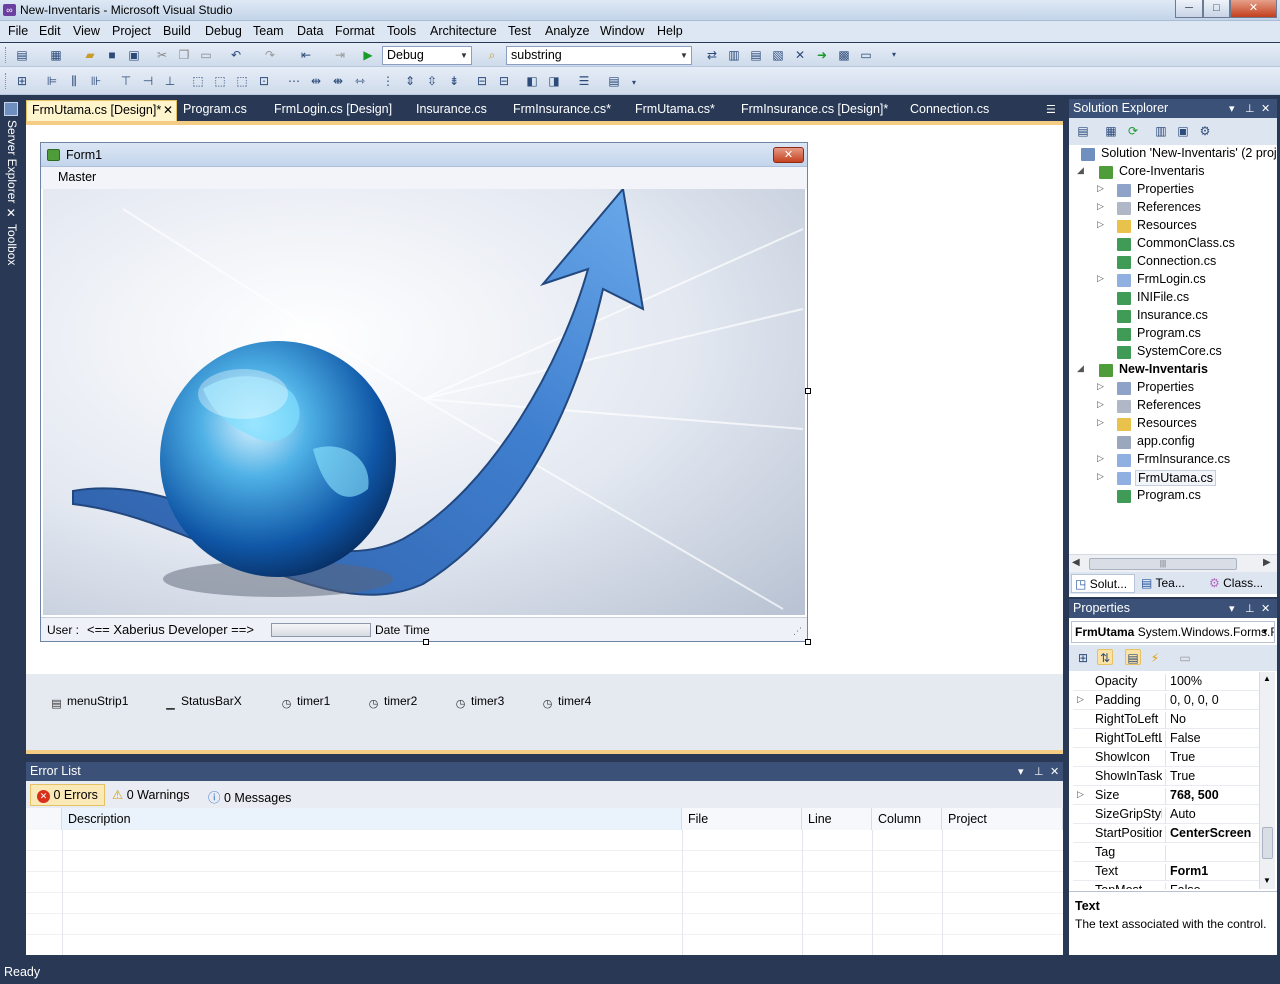 The width and height of the screenshot is (1280, 984). What do you see at coordinates (206, 55) in the screenshot?
I see `paste-icon: ▭` at bounding box center [206, 55].